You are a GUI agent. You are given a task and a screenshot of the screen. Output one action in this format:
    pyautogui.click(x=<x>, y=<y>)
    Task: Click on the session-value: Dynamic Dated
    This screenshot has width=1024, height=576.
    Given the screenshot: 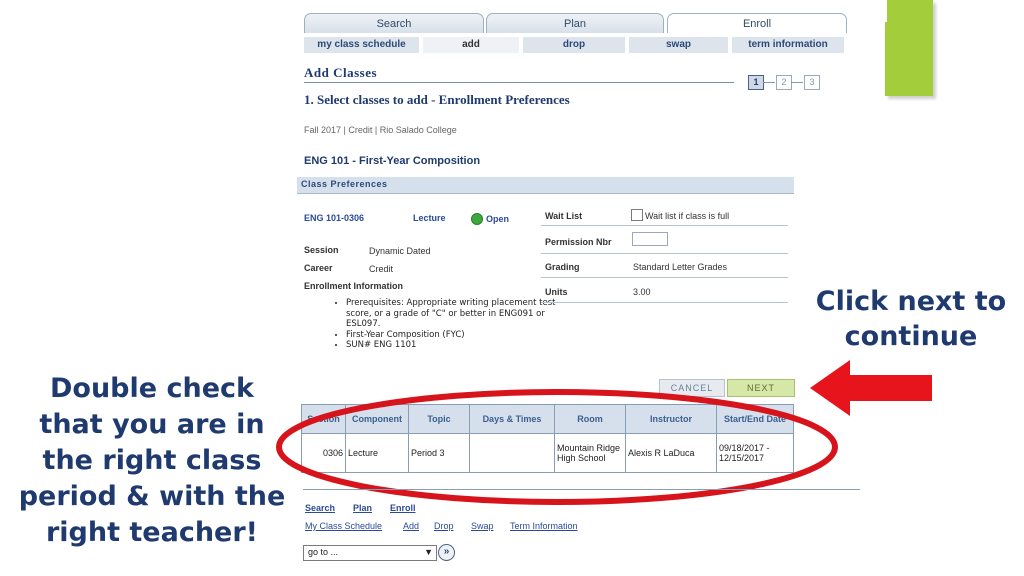 What is the action you would take?
    pyautogui.click(x=400, y=251)
    